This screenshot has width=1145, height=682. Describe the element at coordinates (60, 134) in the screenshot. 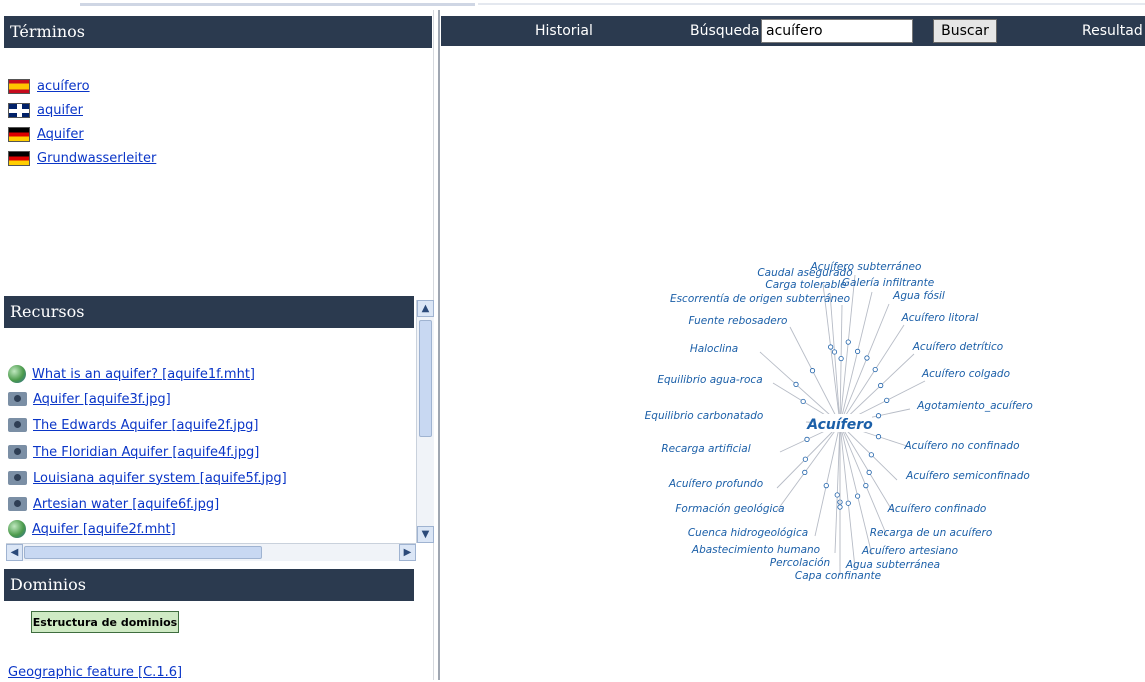

I see `term-link: Aquifer` at that location.